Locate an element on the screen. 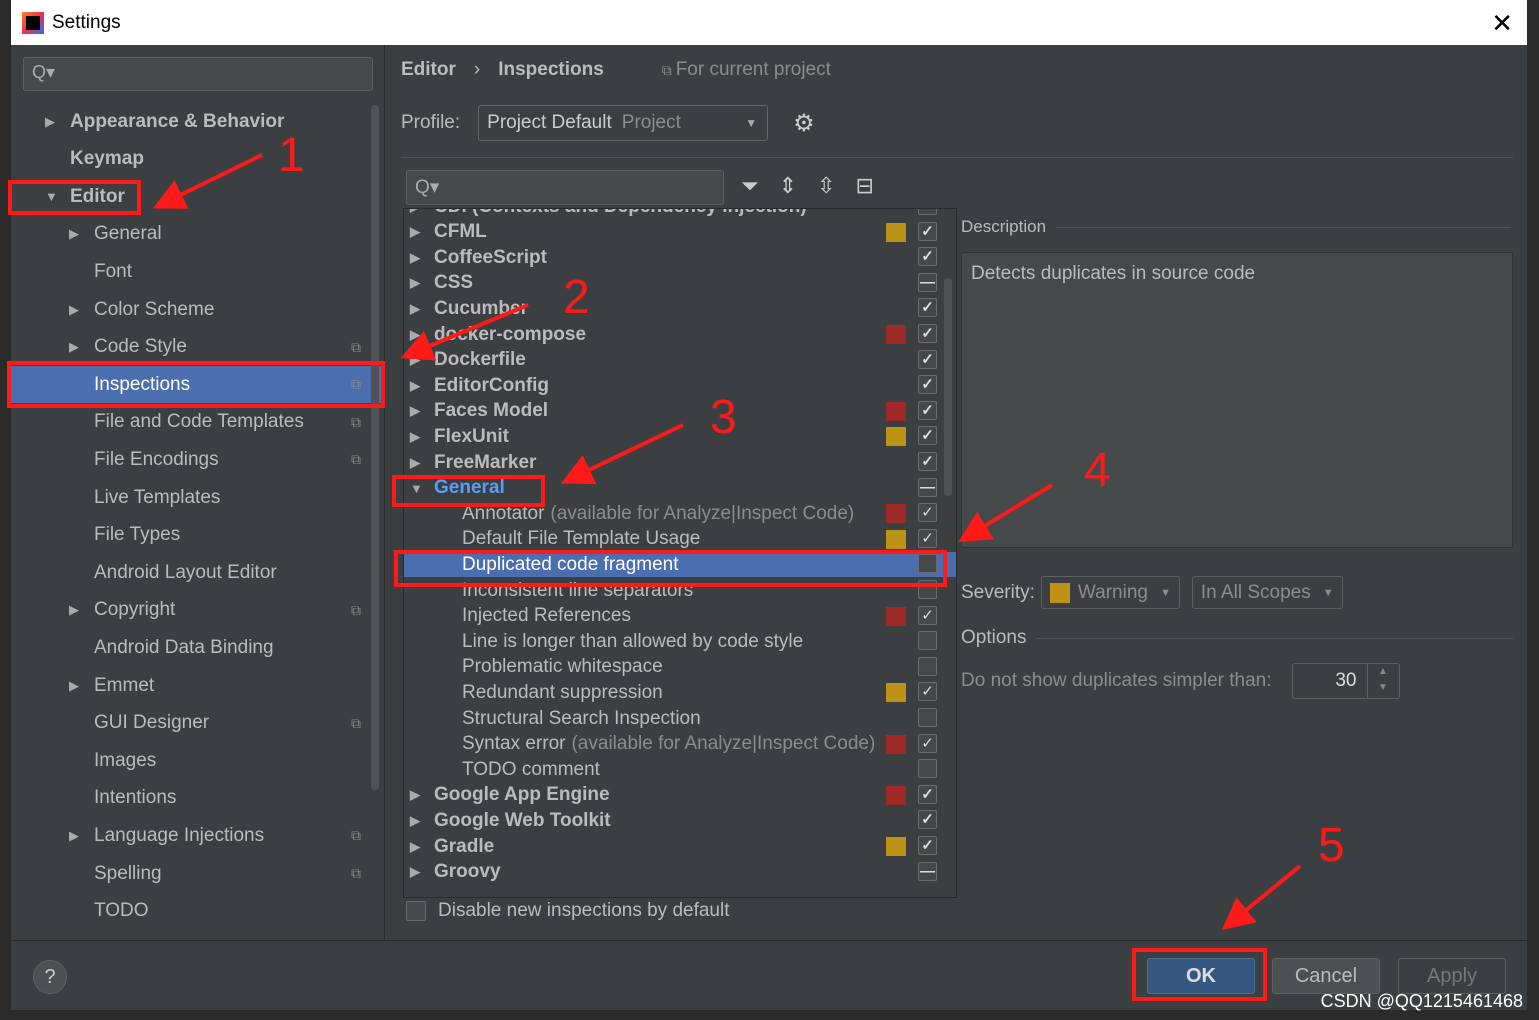  tree-row: ▶ docker-compose ✓ is located at coordinates (680, 334).